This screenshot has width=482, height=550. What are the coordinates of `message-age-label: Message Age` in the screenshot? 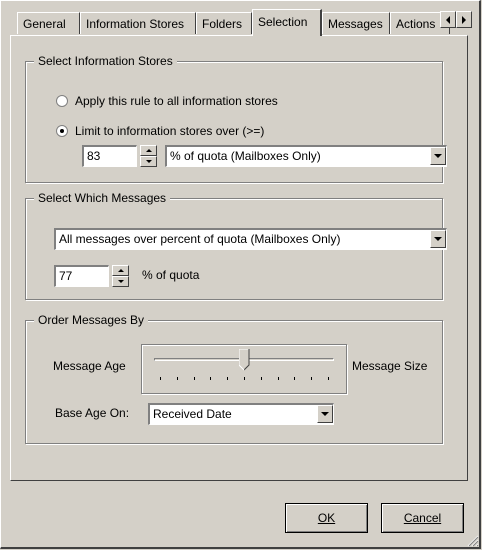 It's located at (89, 366).